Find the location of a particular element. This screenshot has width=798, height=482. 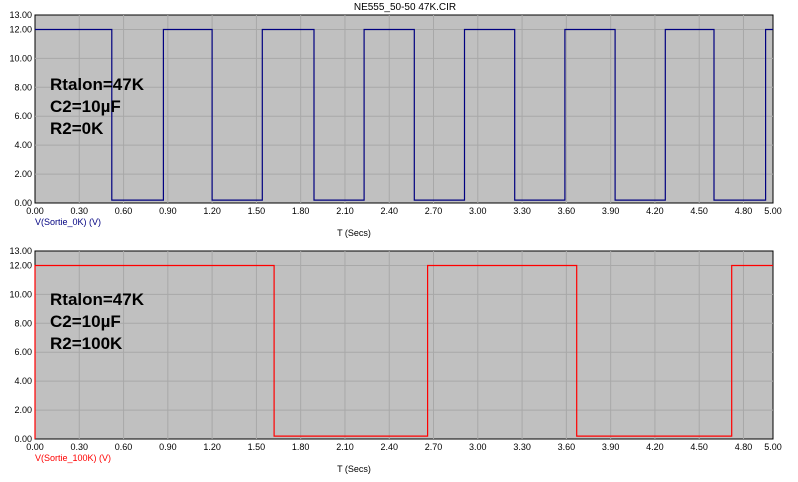

annotation-line: R2=0K is located at coordinates (77, 128).